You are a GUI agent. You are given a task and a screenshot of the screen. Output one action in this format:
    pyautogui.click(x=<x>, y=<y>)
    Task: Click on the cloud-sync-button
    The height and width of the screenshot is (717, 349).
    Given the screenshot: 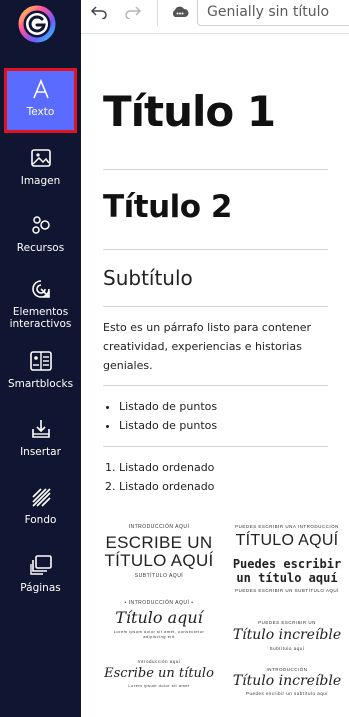 What is the action you would take?
    pyautogui.click(x=180, y=14)
    